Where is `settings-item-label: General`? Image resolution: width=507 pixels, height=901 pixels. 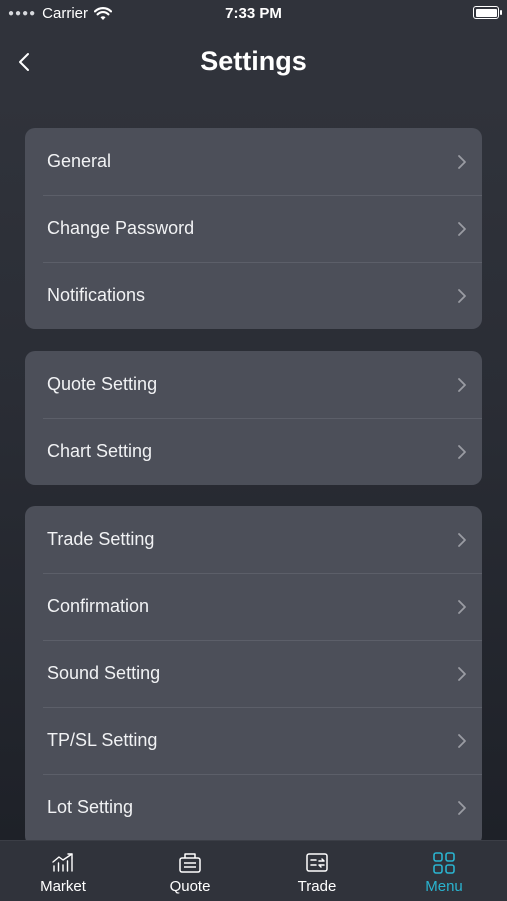 settings-item-label: General is located at coordinates (79, 161).